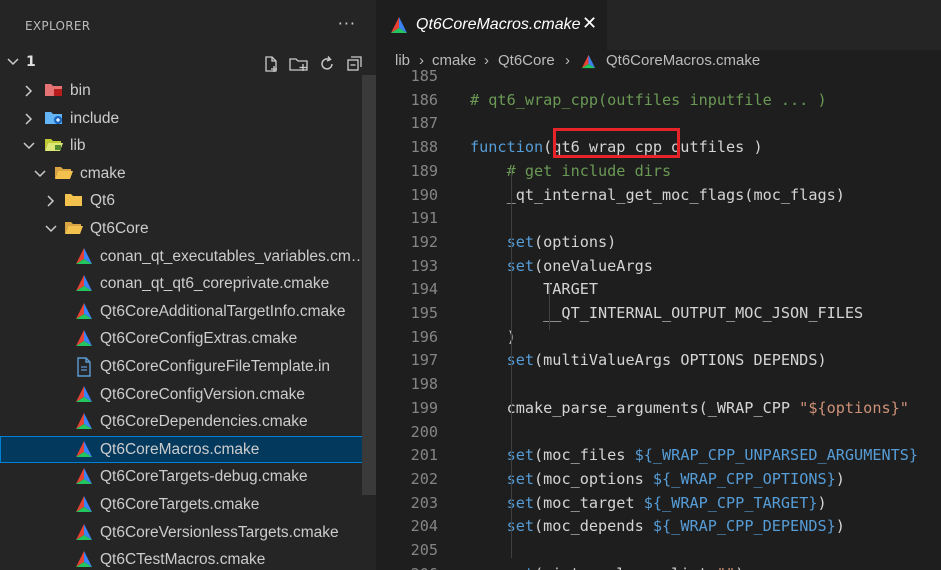 The image size is (941, 570). Describe the element at coordinates (491, 25) in the screenshot. I see `tab-qt6coremacros: Qt6CoreMacros.cmake ✕` at that location.